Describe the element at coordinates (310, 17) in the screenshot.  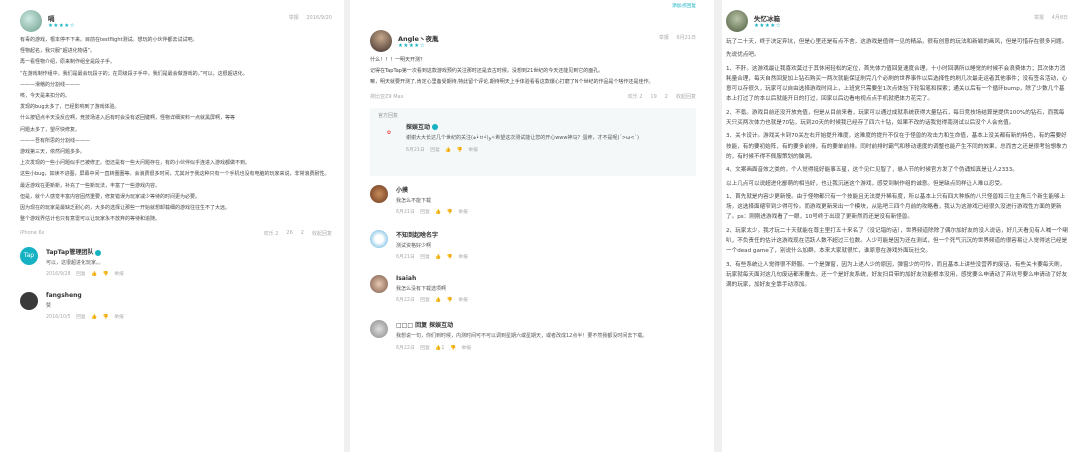
I see `report-and-date: 举报 2016/9/20` at that location.